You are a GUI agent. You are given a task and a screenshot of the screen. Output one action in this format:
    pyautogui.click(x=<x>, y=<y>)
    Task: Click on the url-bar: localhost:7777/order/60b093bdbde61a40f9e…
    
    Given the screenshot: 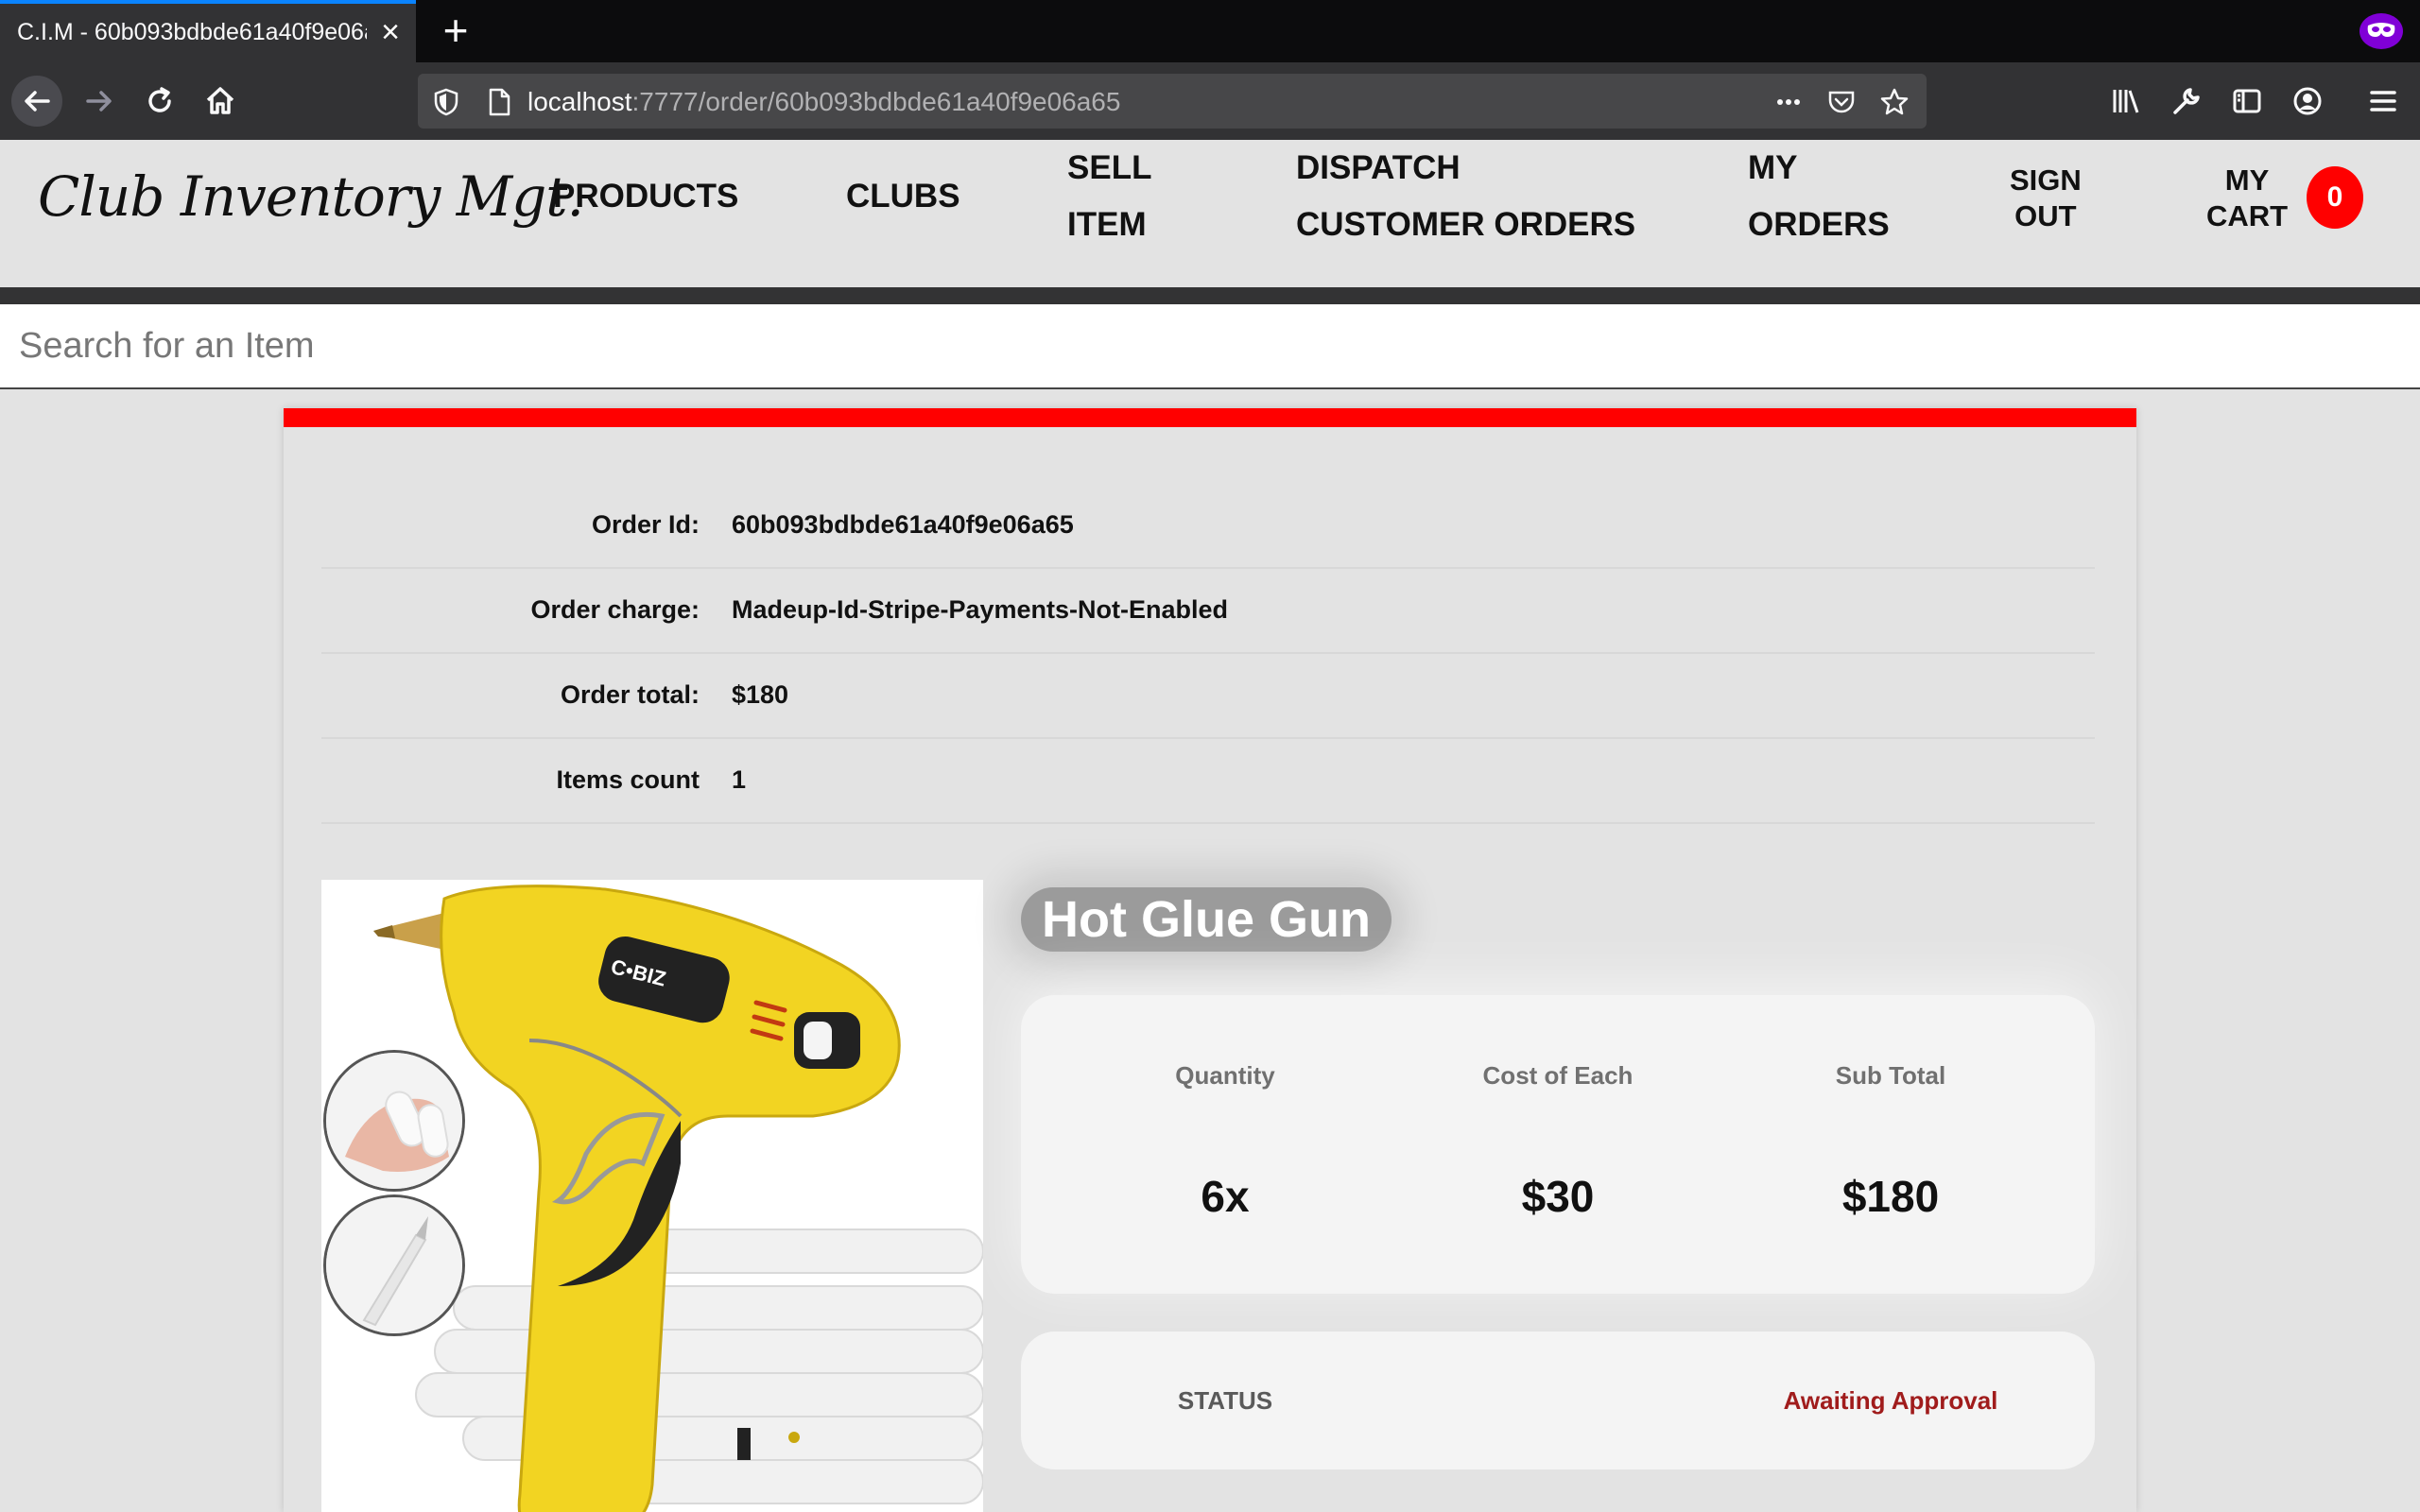 What is the action you would take?
    pyautogui.click(x=1172, y=101)
    